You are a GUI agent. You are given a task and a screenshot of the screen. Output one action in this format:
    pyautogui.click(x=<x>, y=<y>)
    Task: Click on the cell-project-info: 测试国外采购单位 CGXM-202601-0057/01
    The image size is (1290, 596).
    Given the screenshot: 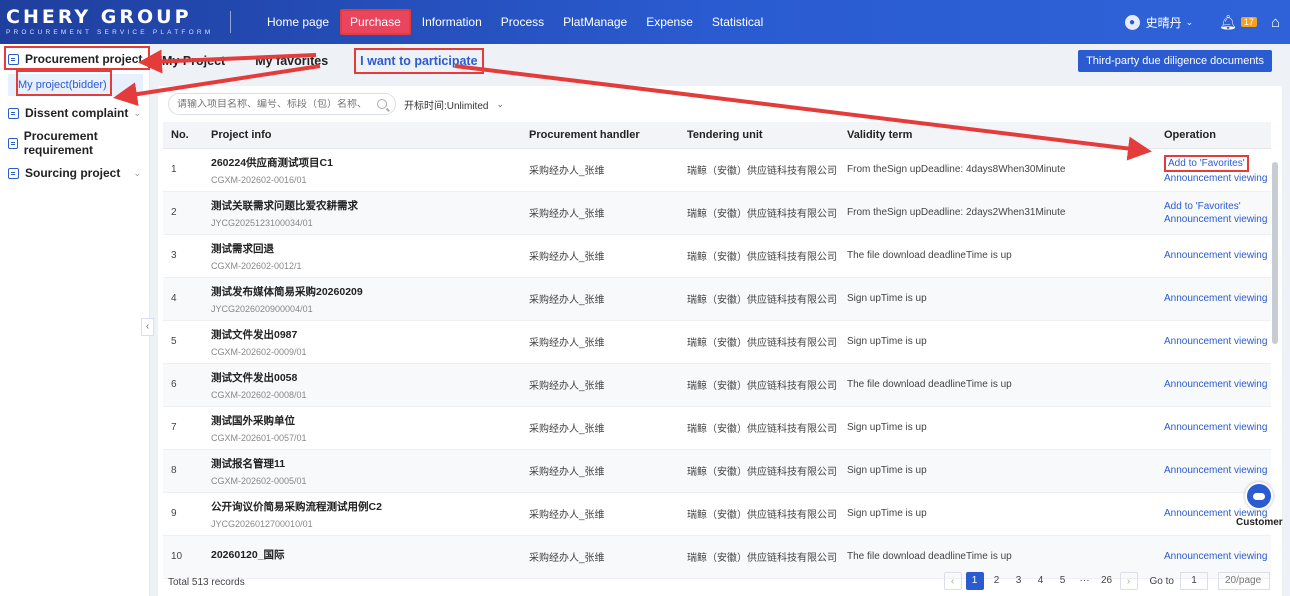 What is the action you would take?
    pyautogui.click(x=362, y=428)
    